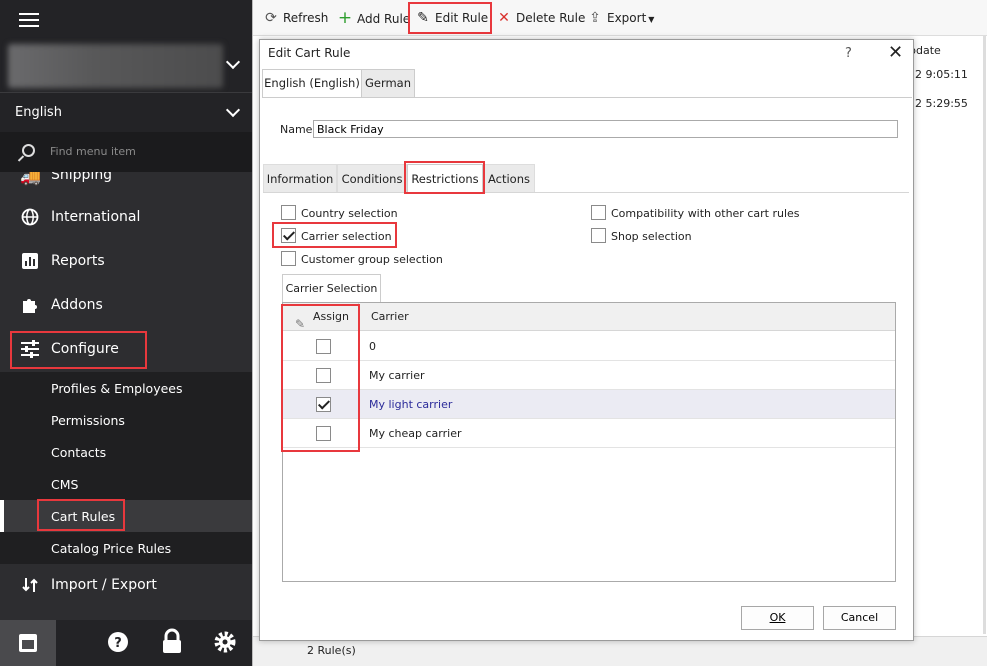  What do you see at coordinates (172, 643) in the screenshot?
I see `lock-icon` at bounding box center [172, 643].